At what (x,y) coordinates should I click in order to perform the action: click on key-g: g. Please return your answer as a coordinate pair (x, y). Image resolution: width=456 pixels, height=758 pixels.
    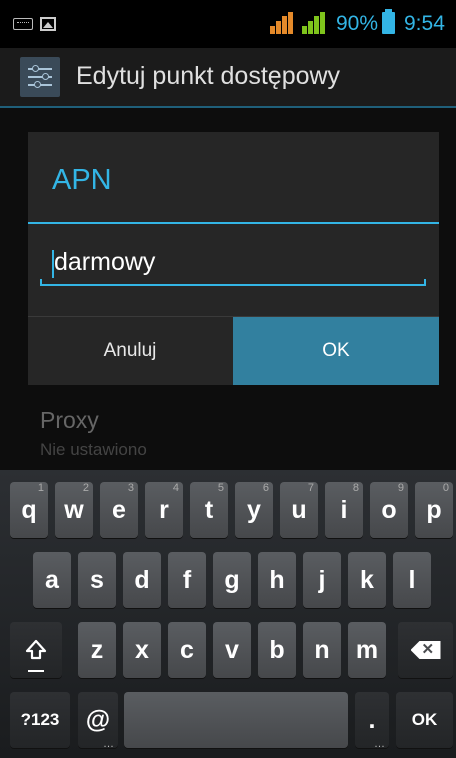
    Looking at the image, I should click on (232, 580).